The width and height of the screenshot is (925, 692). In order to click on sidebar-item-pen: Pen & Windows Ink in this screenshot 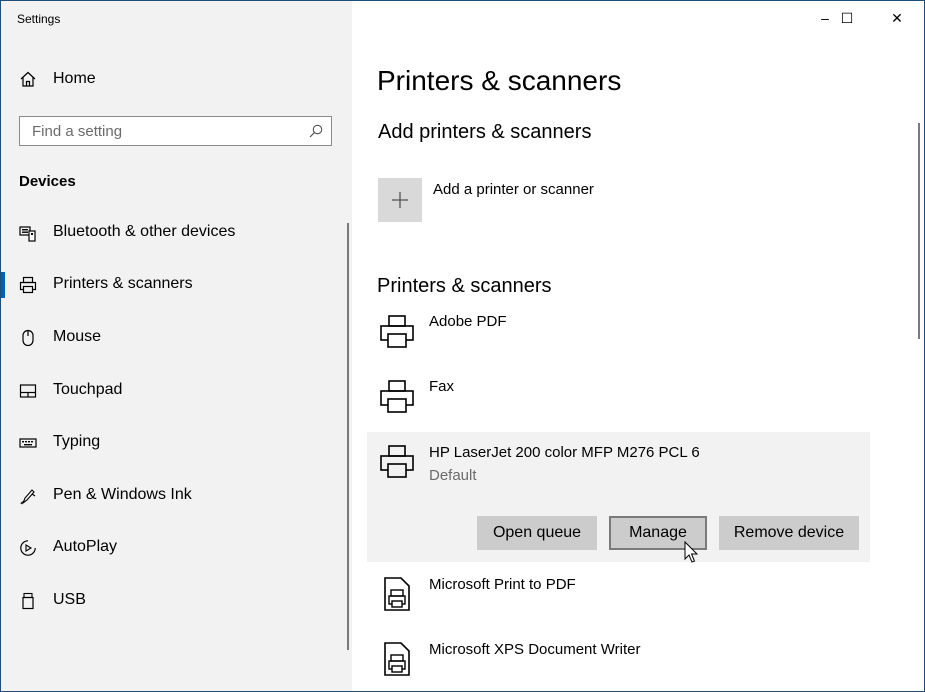, I will do `click(173, 496)`.